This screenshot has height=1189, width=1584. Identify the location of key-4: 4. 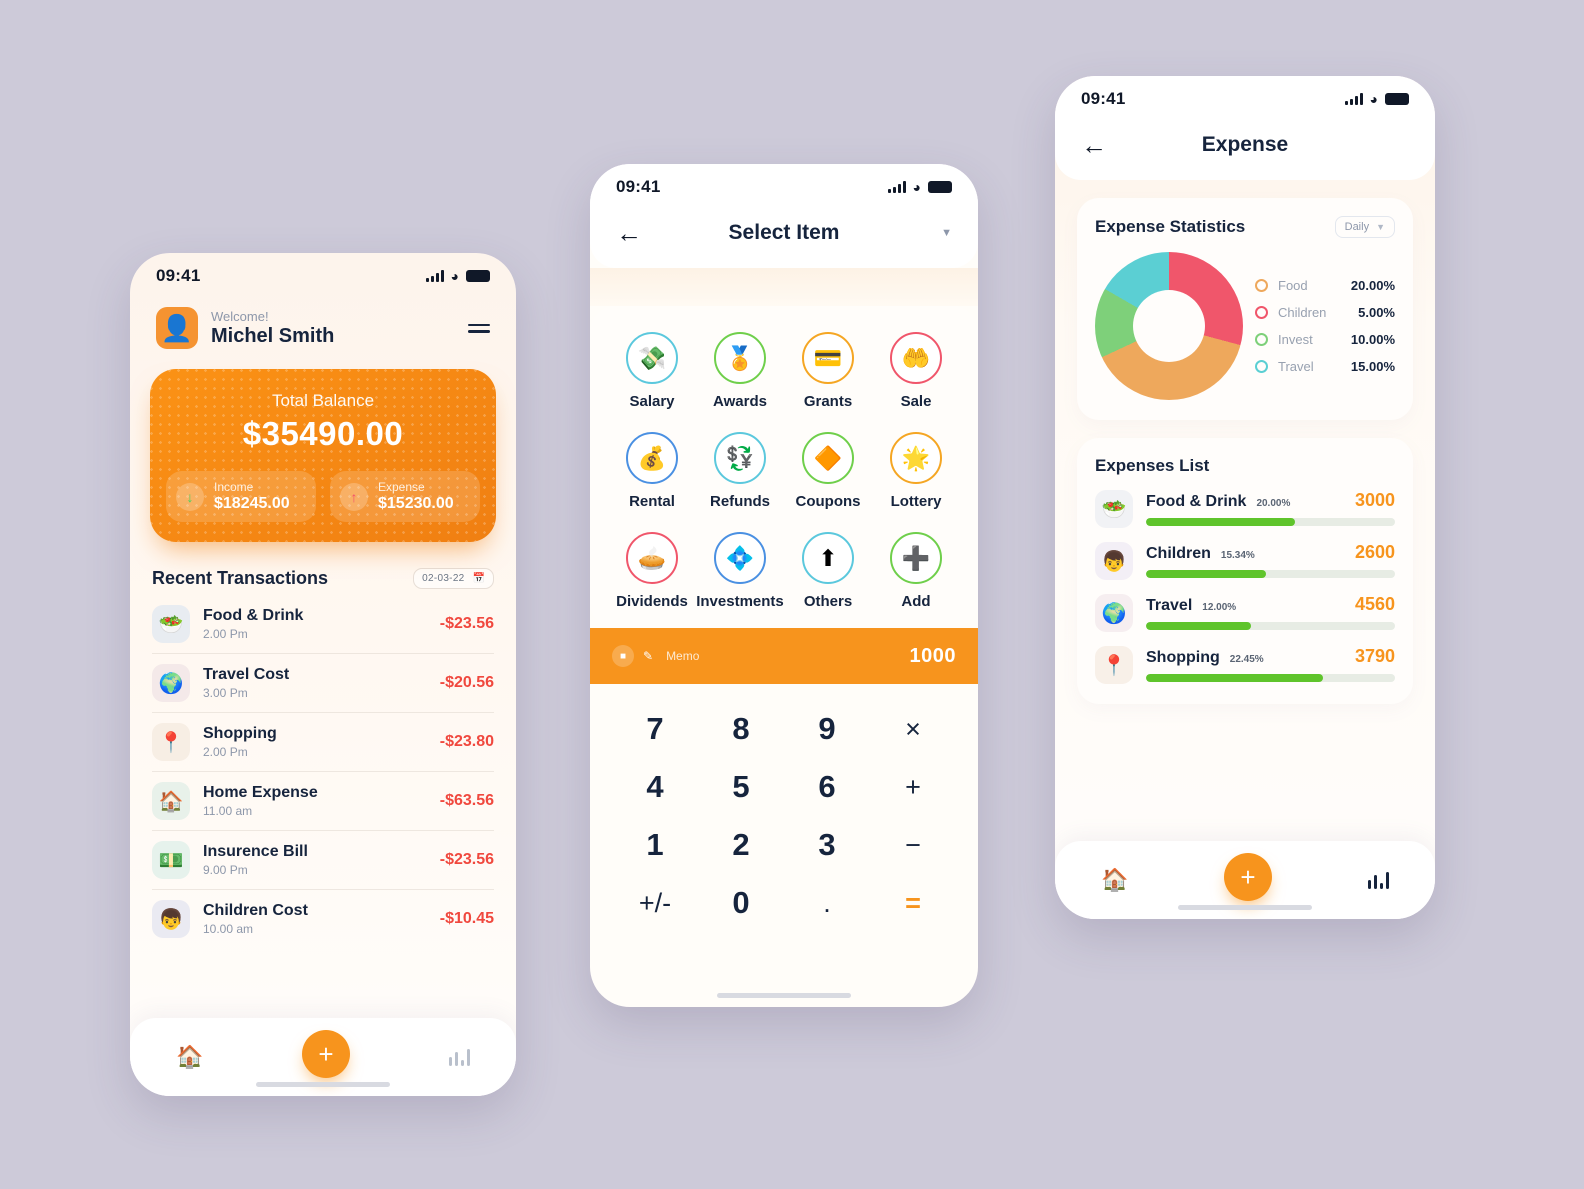
(655, 787).